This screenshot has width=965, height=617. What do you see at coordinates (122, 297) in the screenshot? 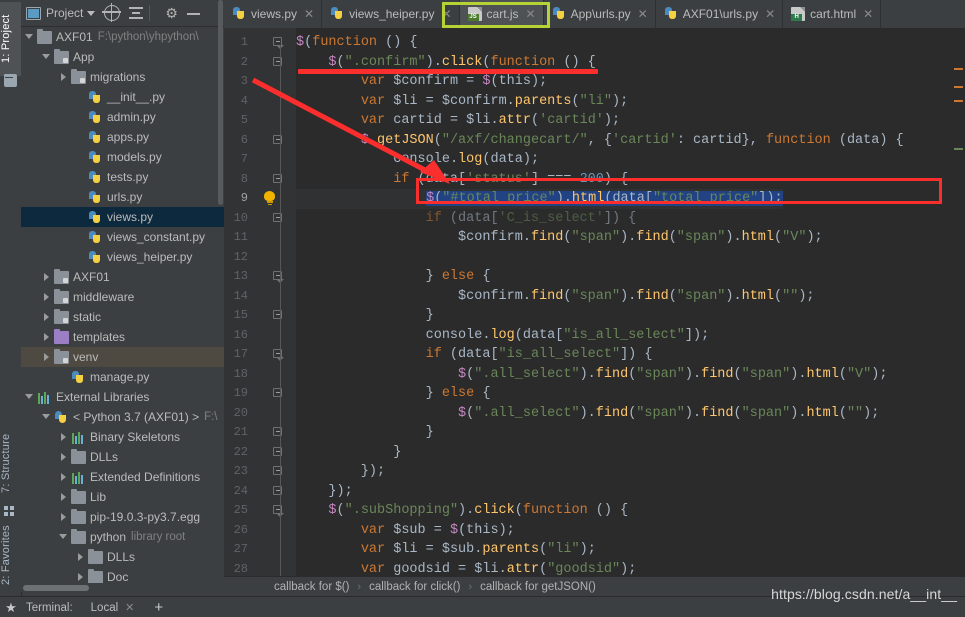
I see `tree-item: middleware` at bounding box center [122, 297].